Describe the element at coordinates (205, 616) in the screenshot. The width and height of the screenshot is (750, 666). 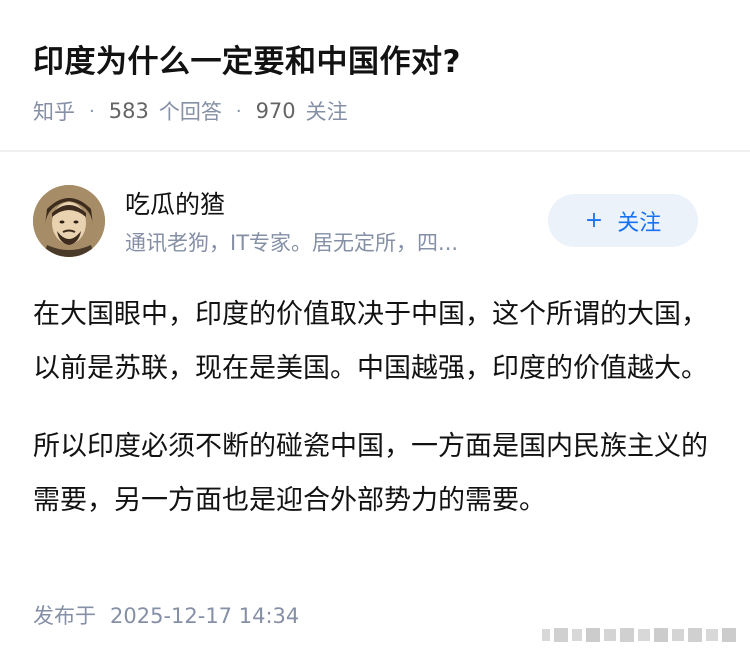
I see `publish-date: 2025-12-17 14:34` at that location.